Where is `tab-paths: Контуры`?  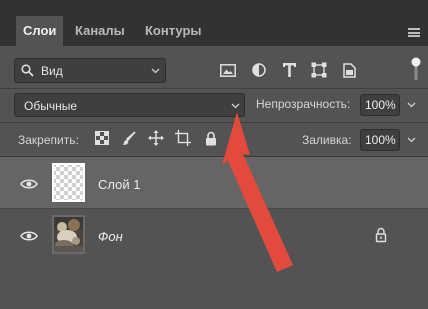 tab-paths: Контуры is located at coordinates (173, 31).